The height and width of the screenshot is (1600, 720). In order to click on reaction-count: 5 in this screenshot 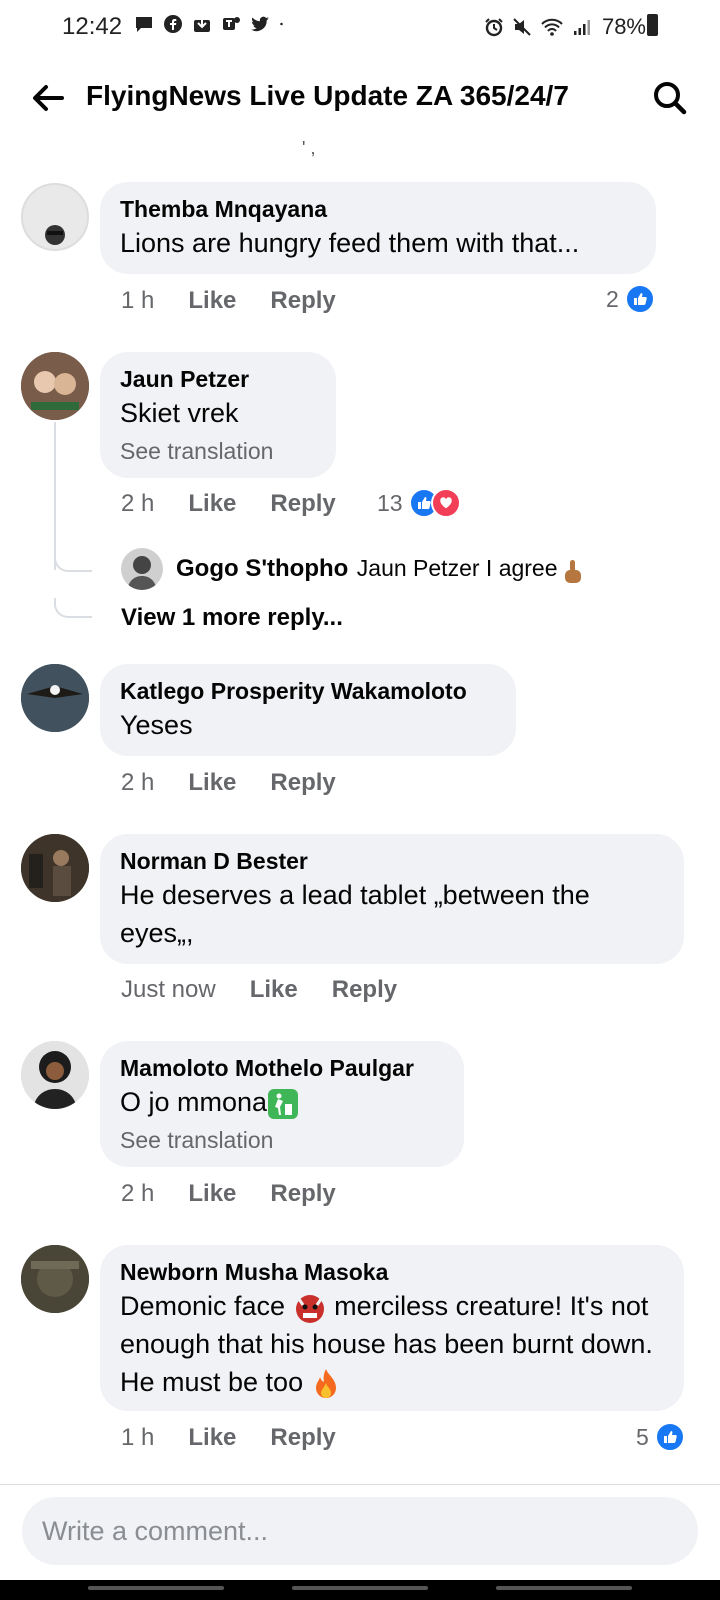, I will do `click(642, 1436)`.